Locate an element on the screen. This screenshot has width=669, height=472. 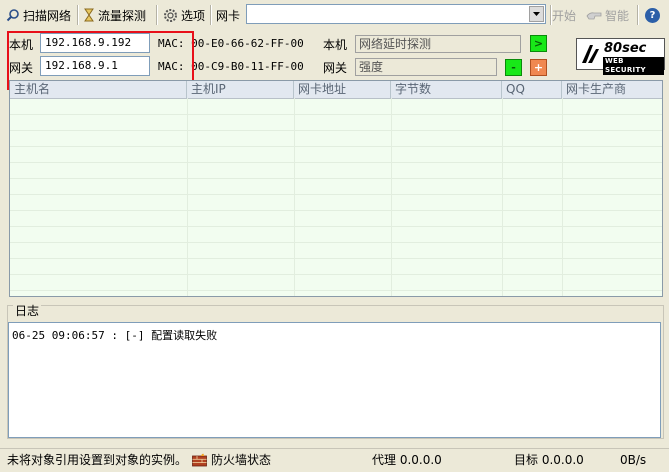
table-header: 主机名 主机IP 网卡地址 字节数 QQ 网卡生产商 is located at coordinates (336, 90).